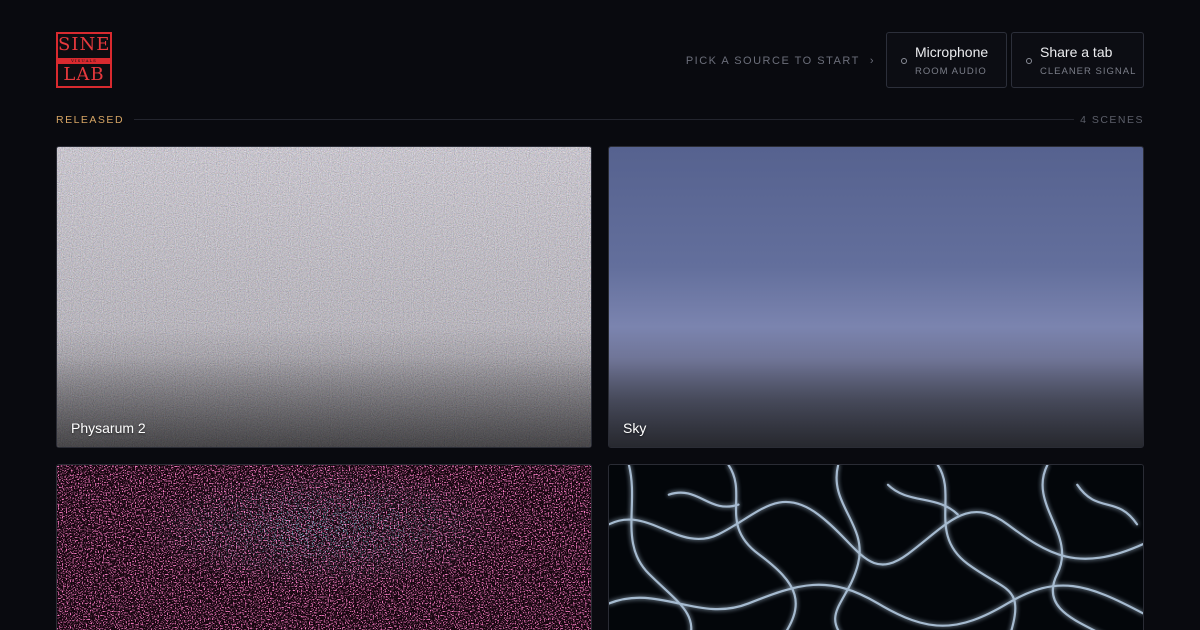  Describe the element at coordinates (952, 52) in the screenshot. I see `microphone-source-title: Microphone` at that location.